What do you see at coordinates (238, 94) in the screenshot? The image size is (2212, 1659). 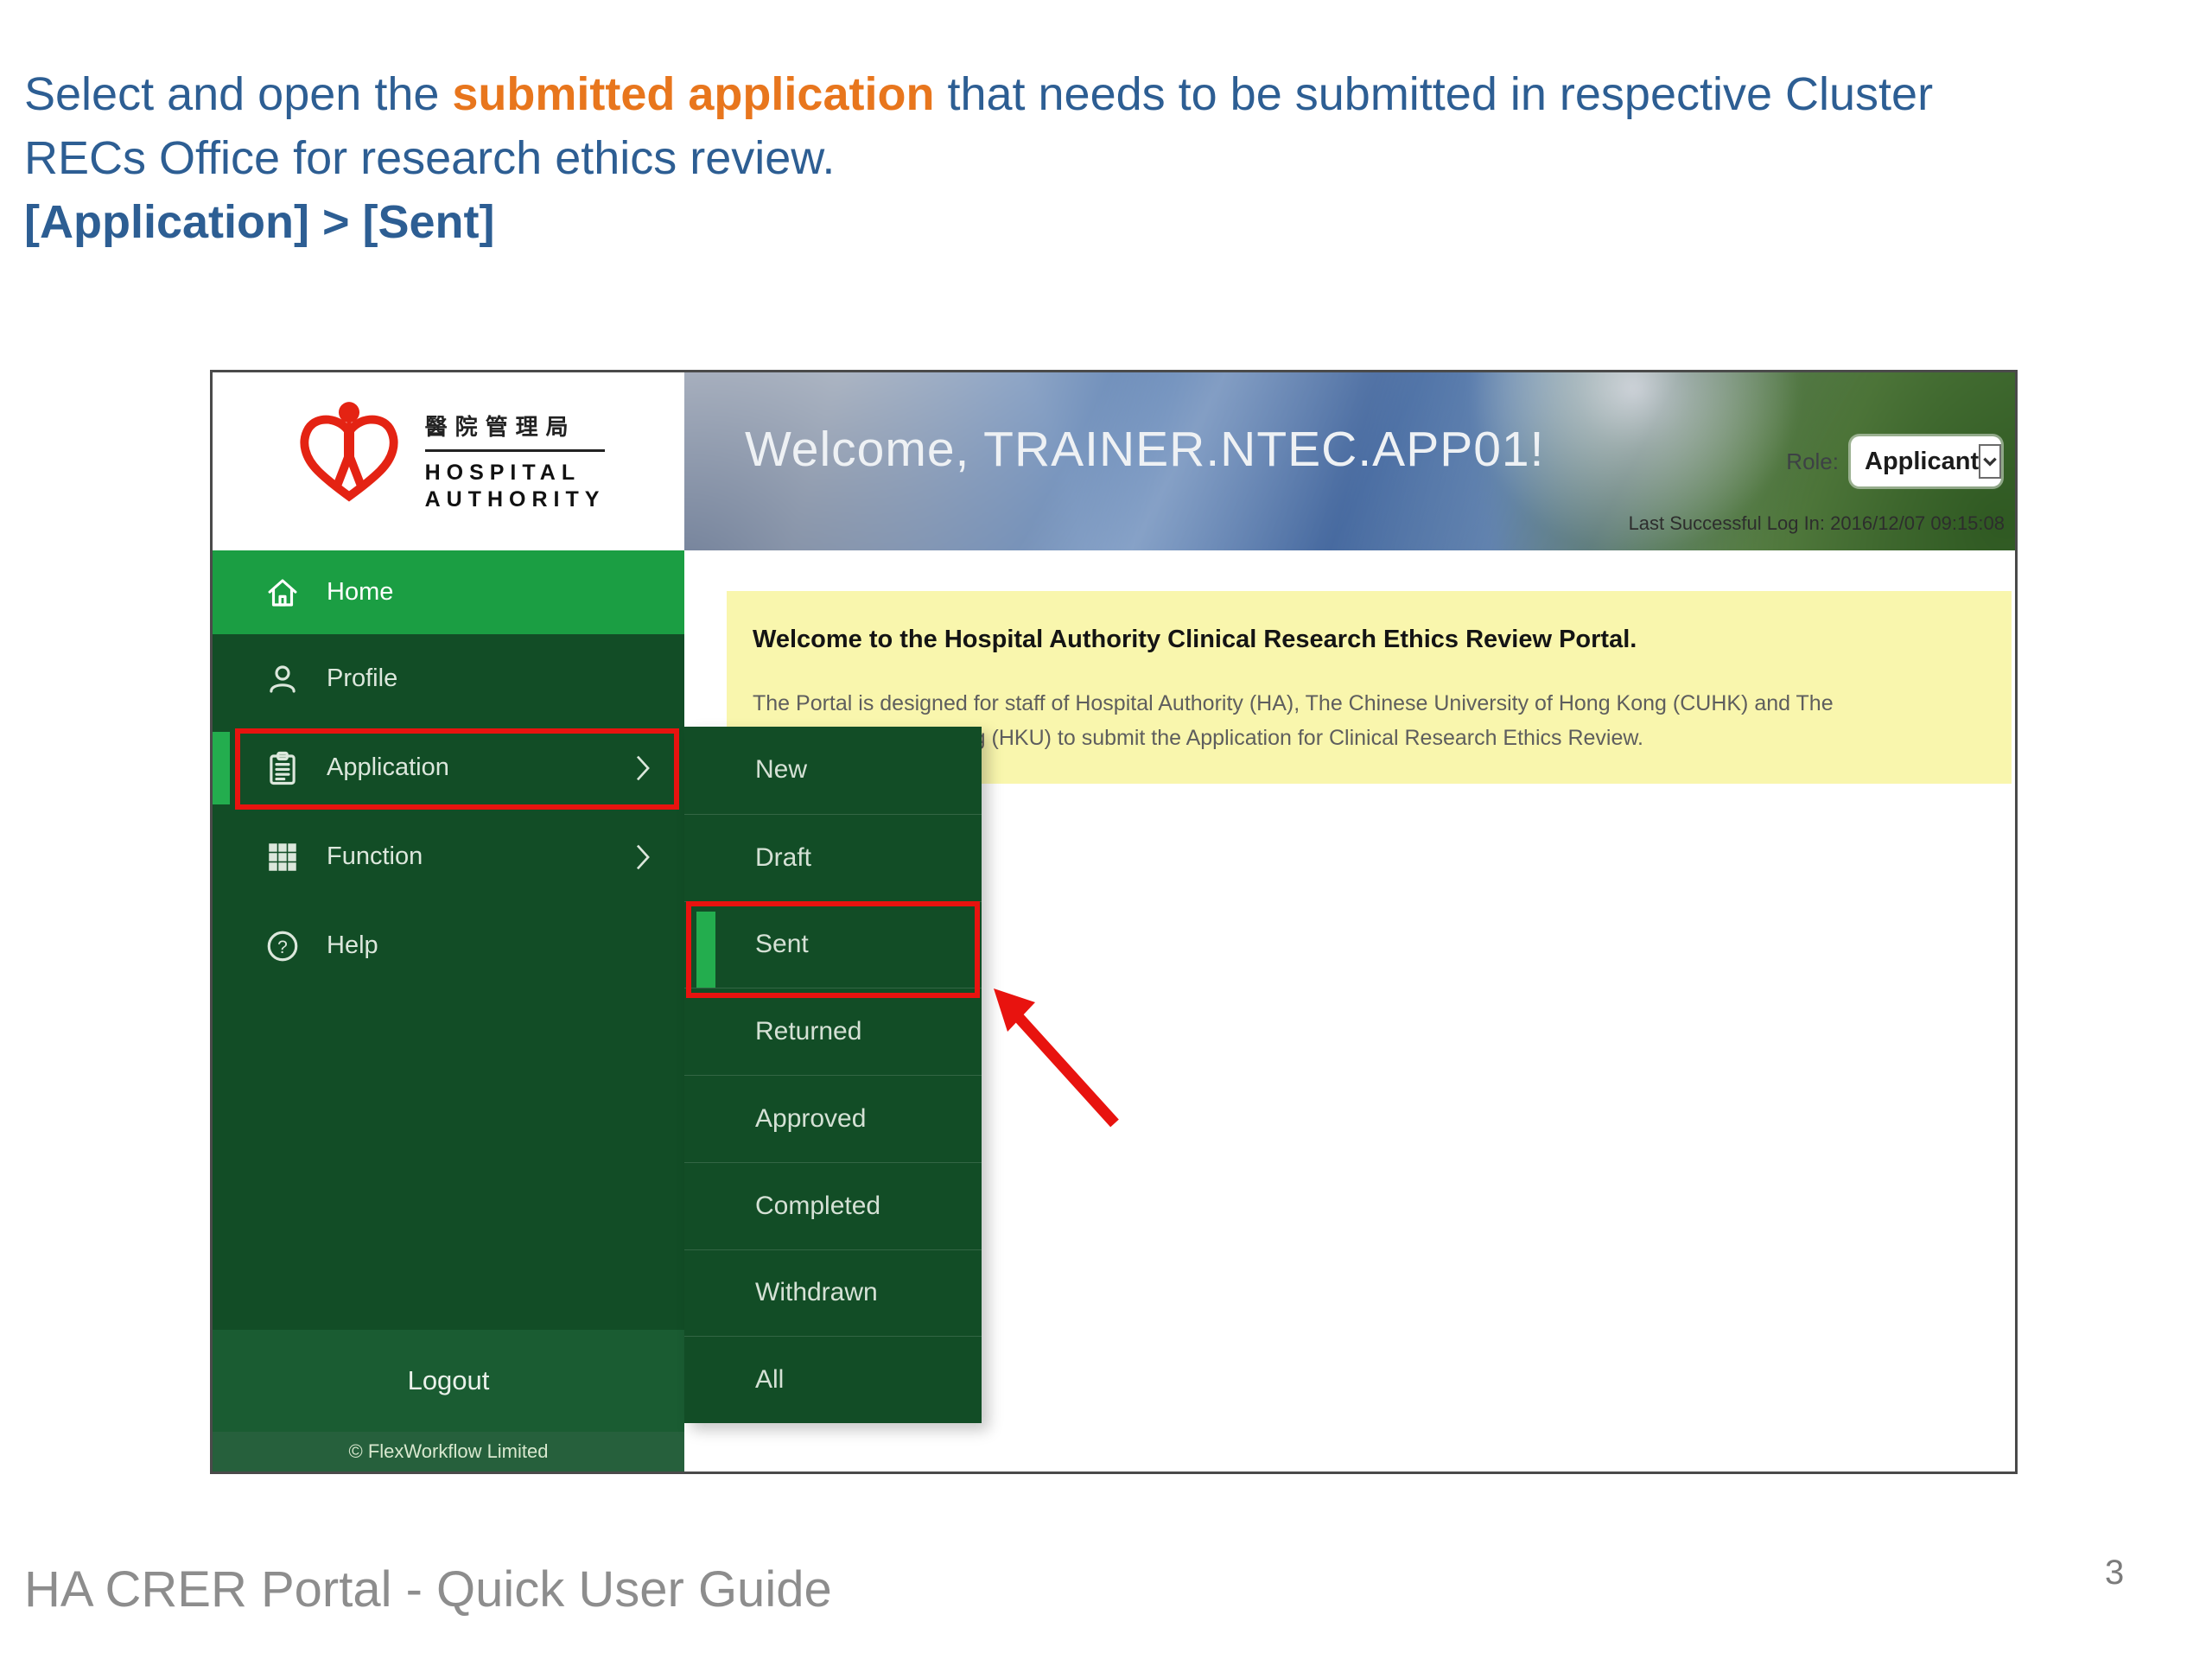 I see `instruction-pre: Select and open the` at bounding box center [238, 94].